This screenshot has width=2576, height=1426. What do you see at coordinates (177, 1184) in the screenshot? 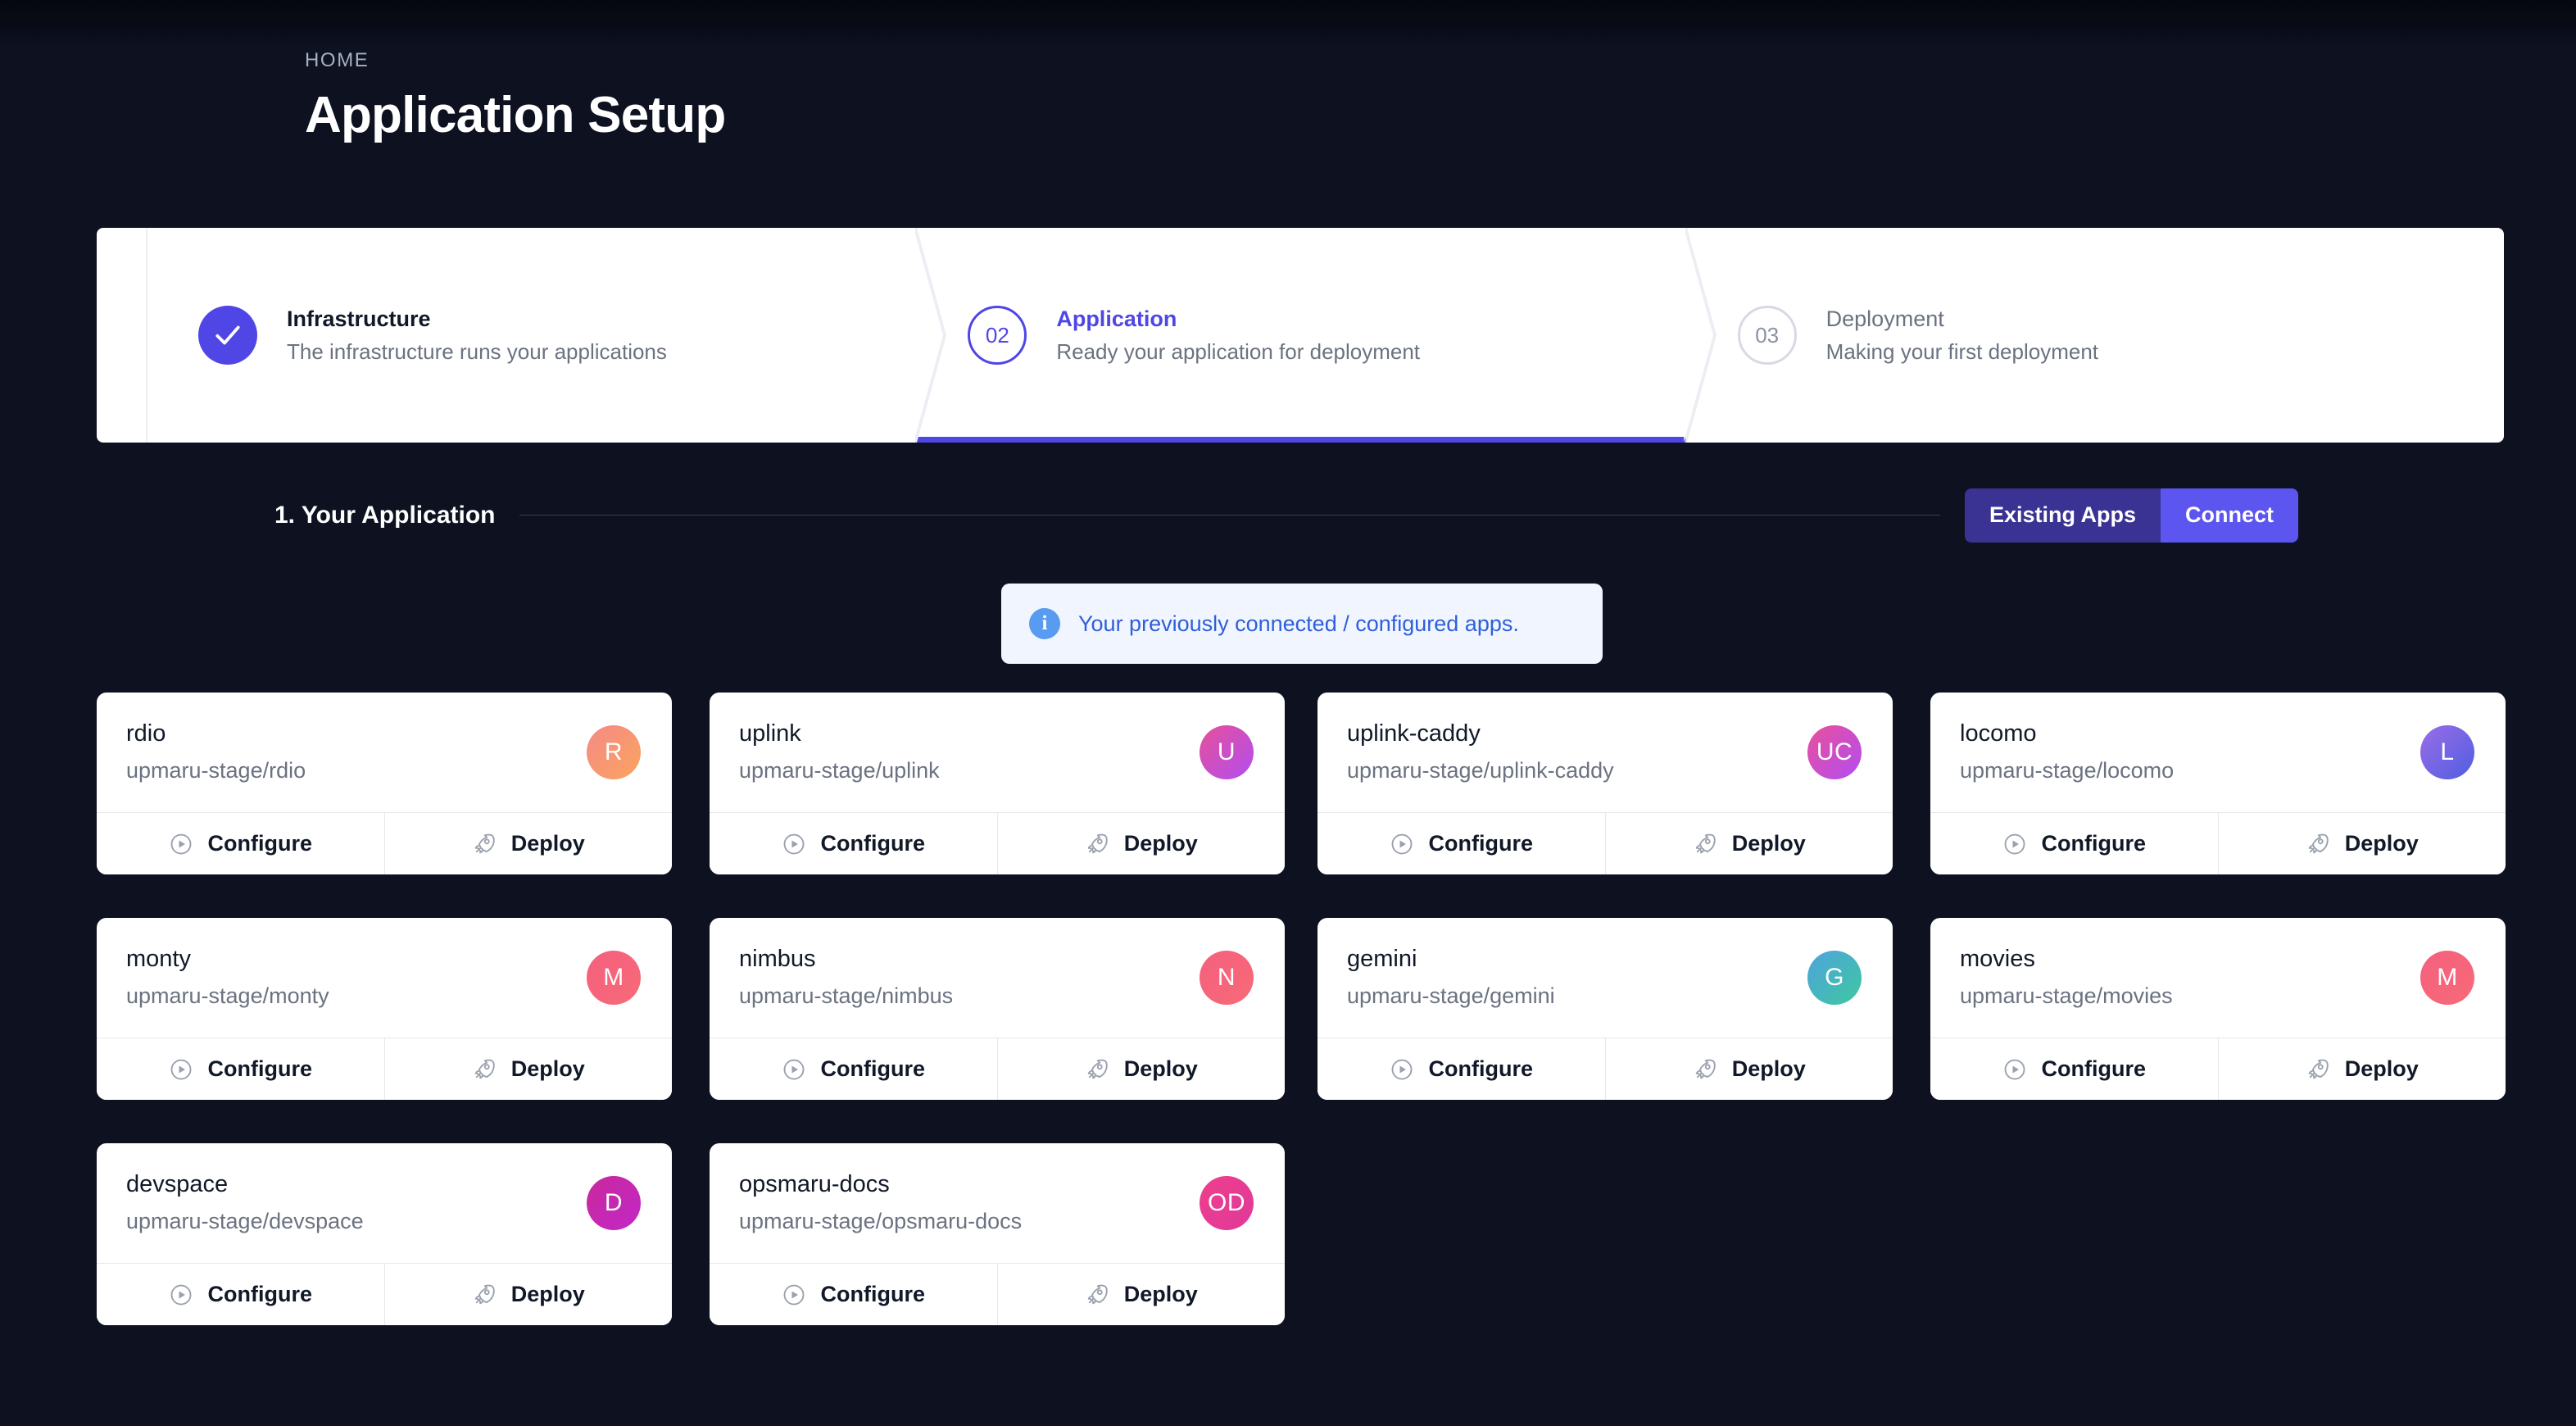
I see `app-name: devspace` at bounding box center [177, 1184].